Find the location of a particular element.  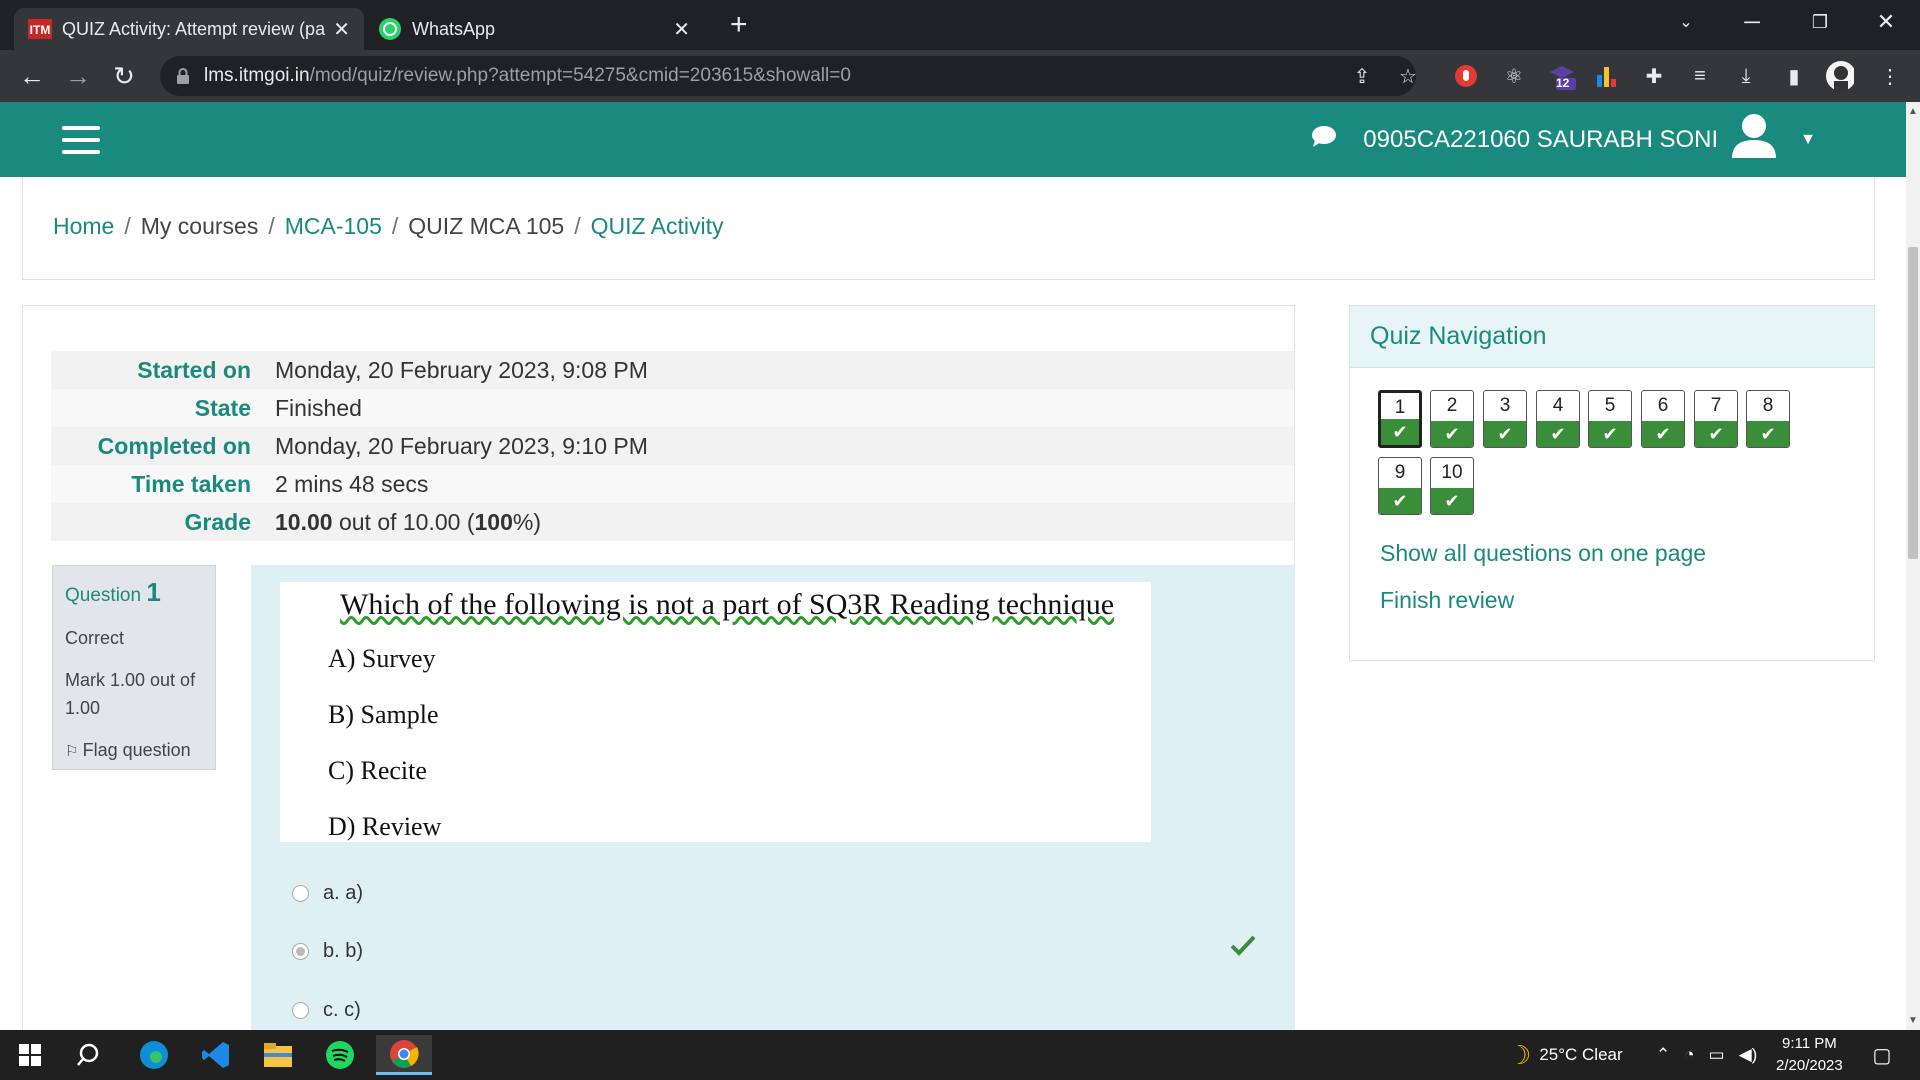

search-icon is located at coordinates (88, 1055).